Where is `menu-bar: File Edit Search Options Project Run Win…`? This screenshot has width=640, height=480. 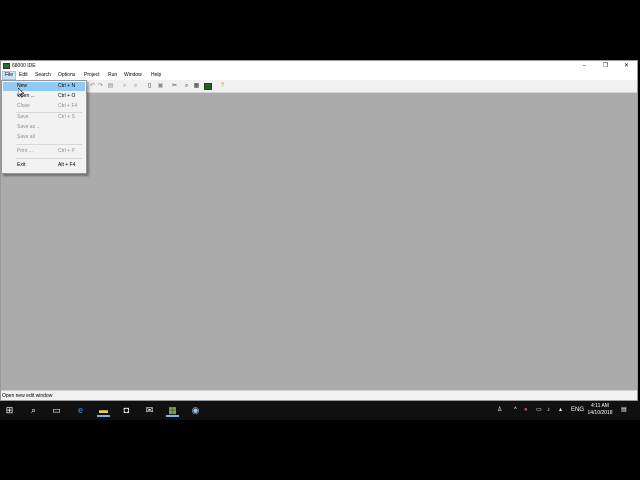 menu-bar: File Edit Search Options Project Run Win… is located at coordinates (319, 75).